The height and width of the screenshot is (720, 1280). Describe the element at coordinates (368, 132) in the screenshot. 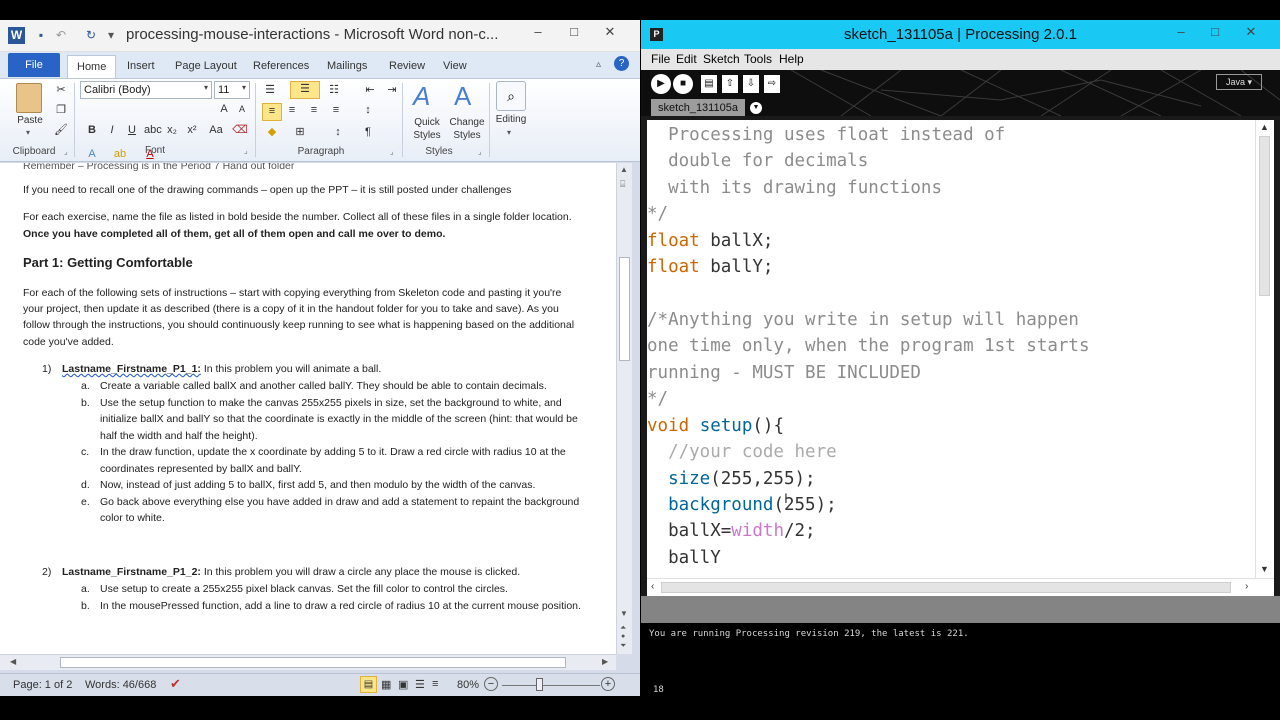

I see `show-formatting-icon: ¶` at that location.